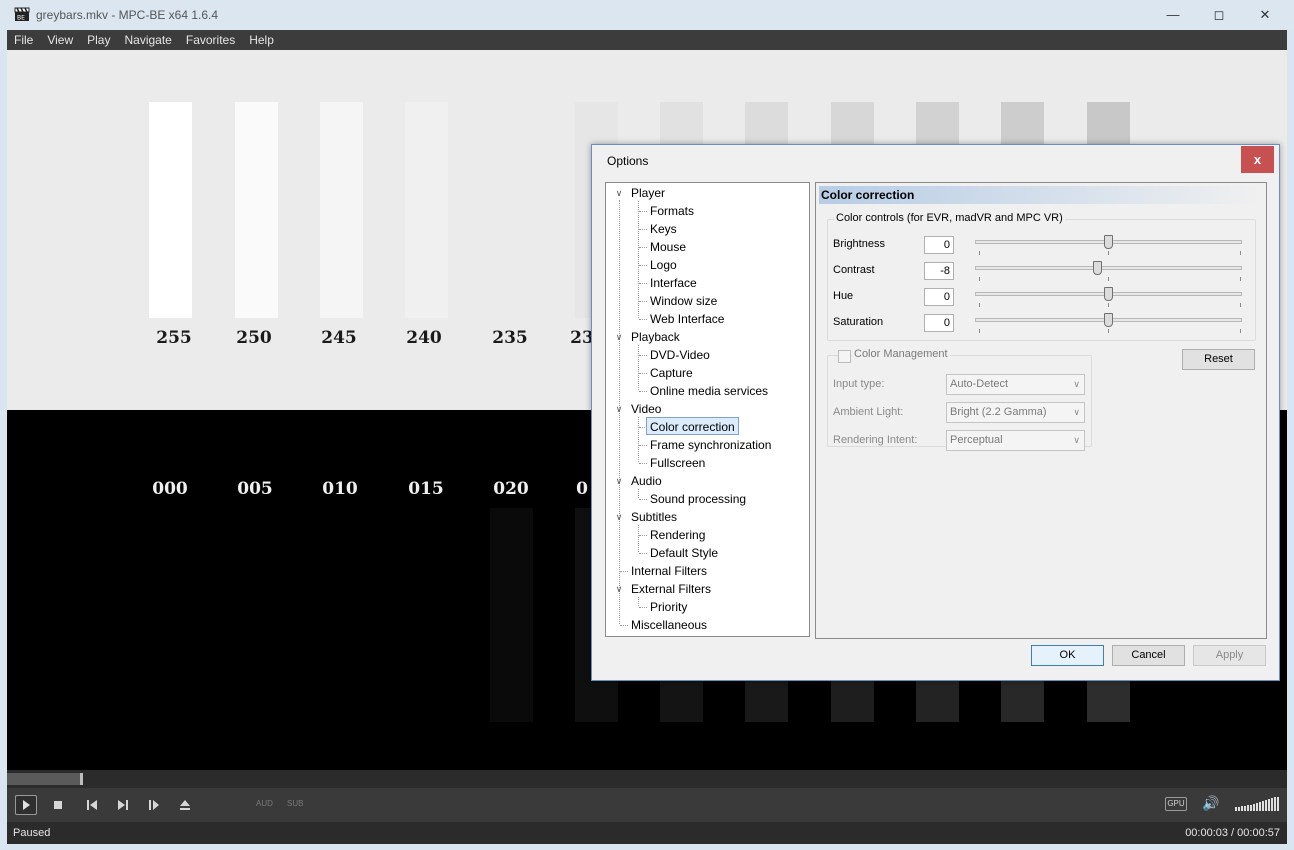 The width and height of the screenshot is (1294, 850). What do you see at coordinates (1173, 15) in the screenshot?
I see `minimize-button: —` at bounding box center [1173, 15].